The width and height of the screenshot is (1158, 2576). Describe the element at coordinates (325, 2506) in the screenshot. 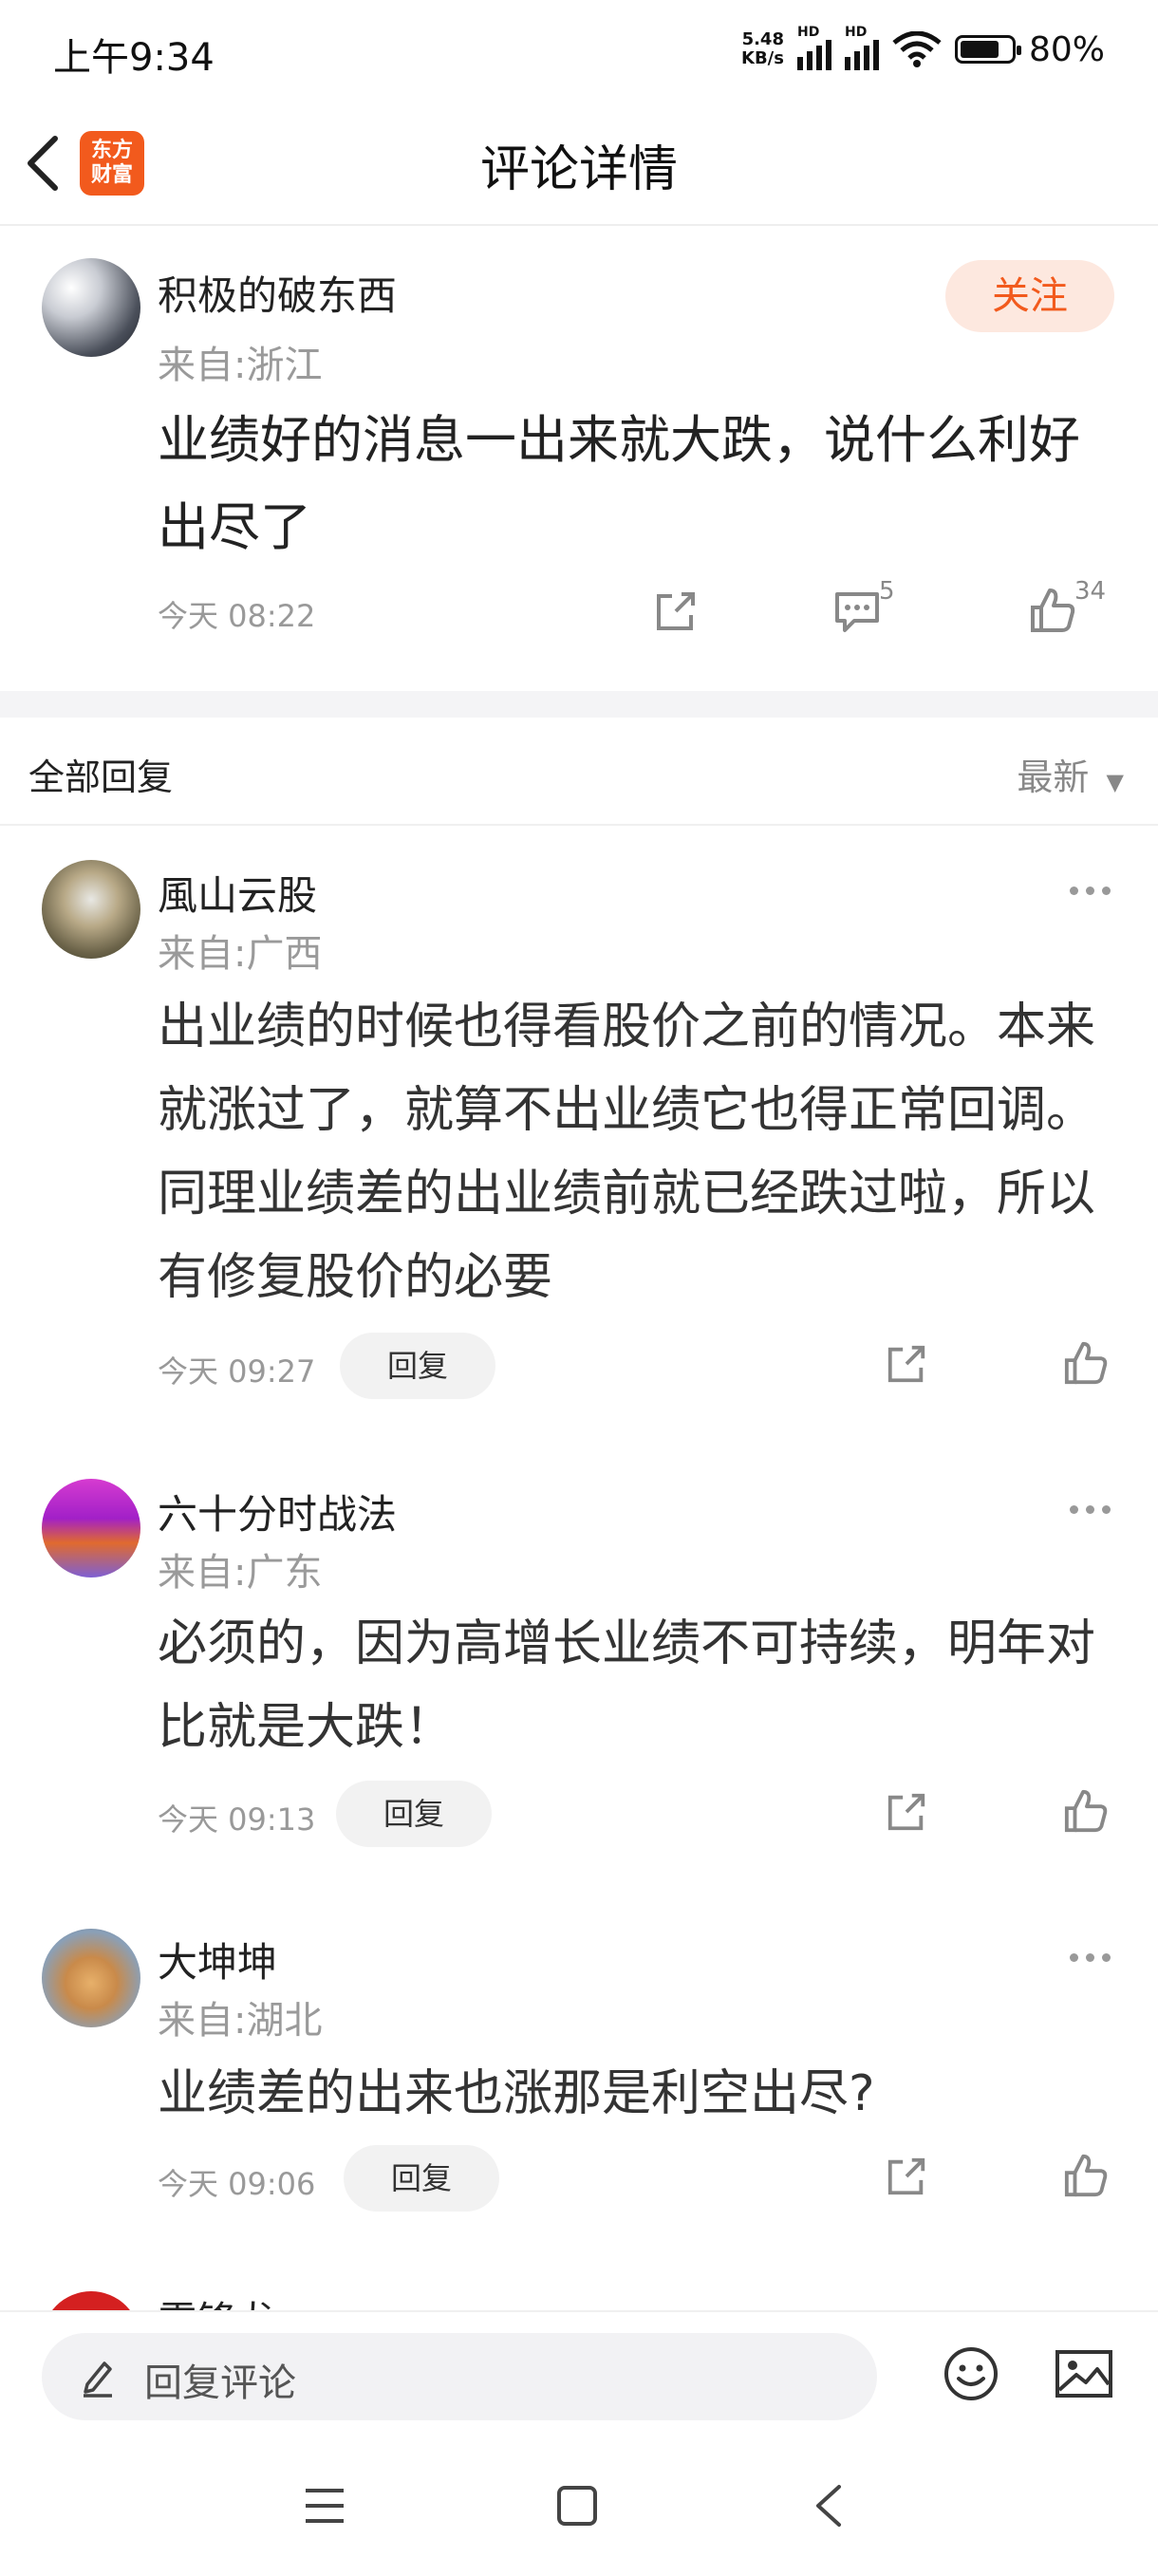

I see `menu-nav-icon` at that location.